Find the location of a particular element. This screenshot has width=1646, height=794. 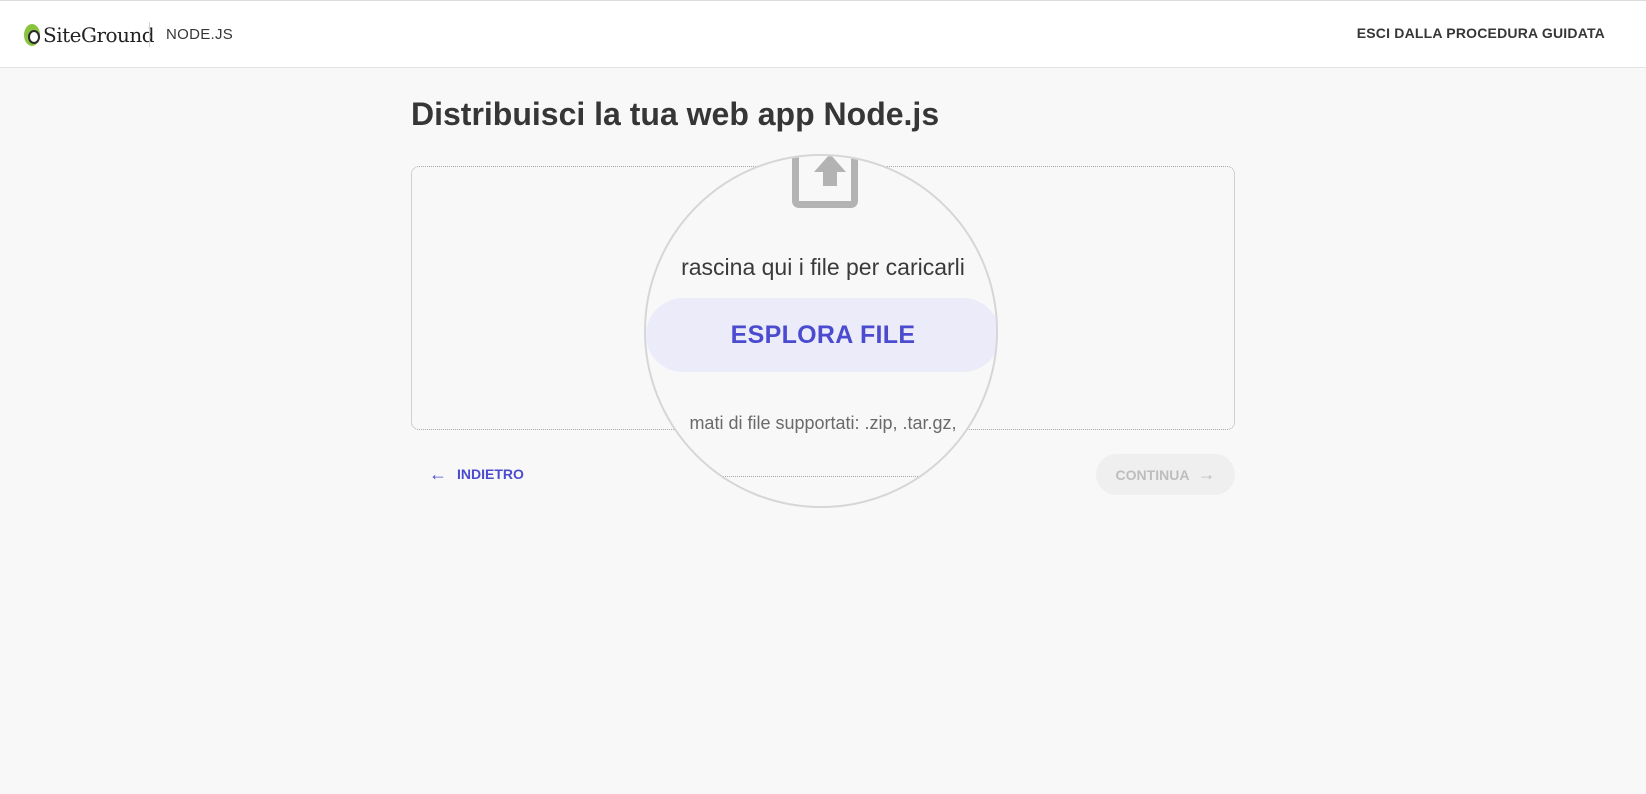

continue-button-label: CONTINUA is located at coordinates (1152, 474).